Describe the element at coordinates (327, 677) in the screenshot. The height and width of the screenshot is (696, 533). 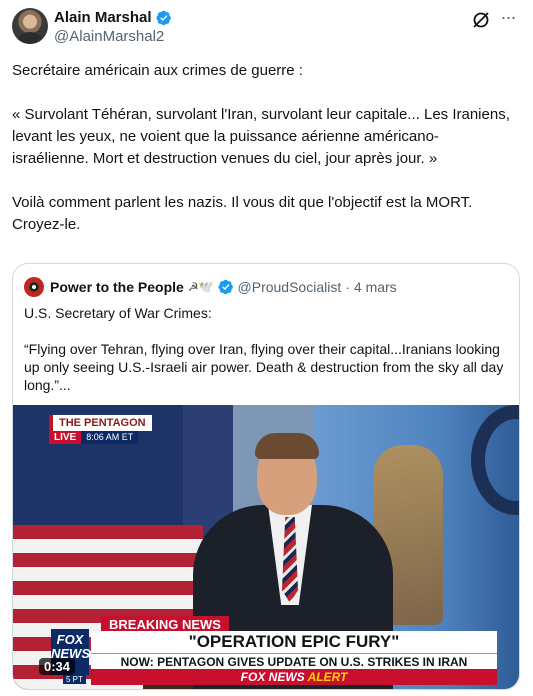
I see `alert-word: ALERT` at that location.